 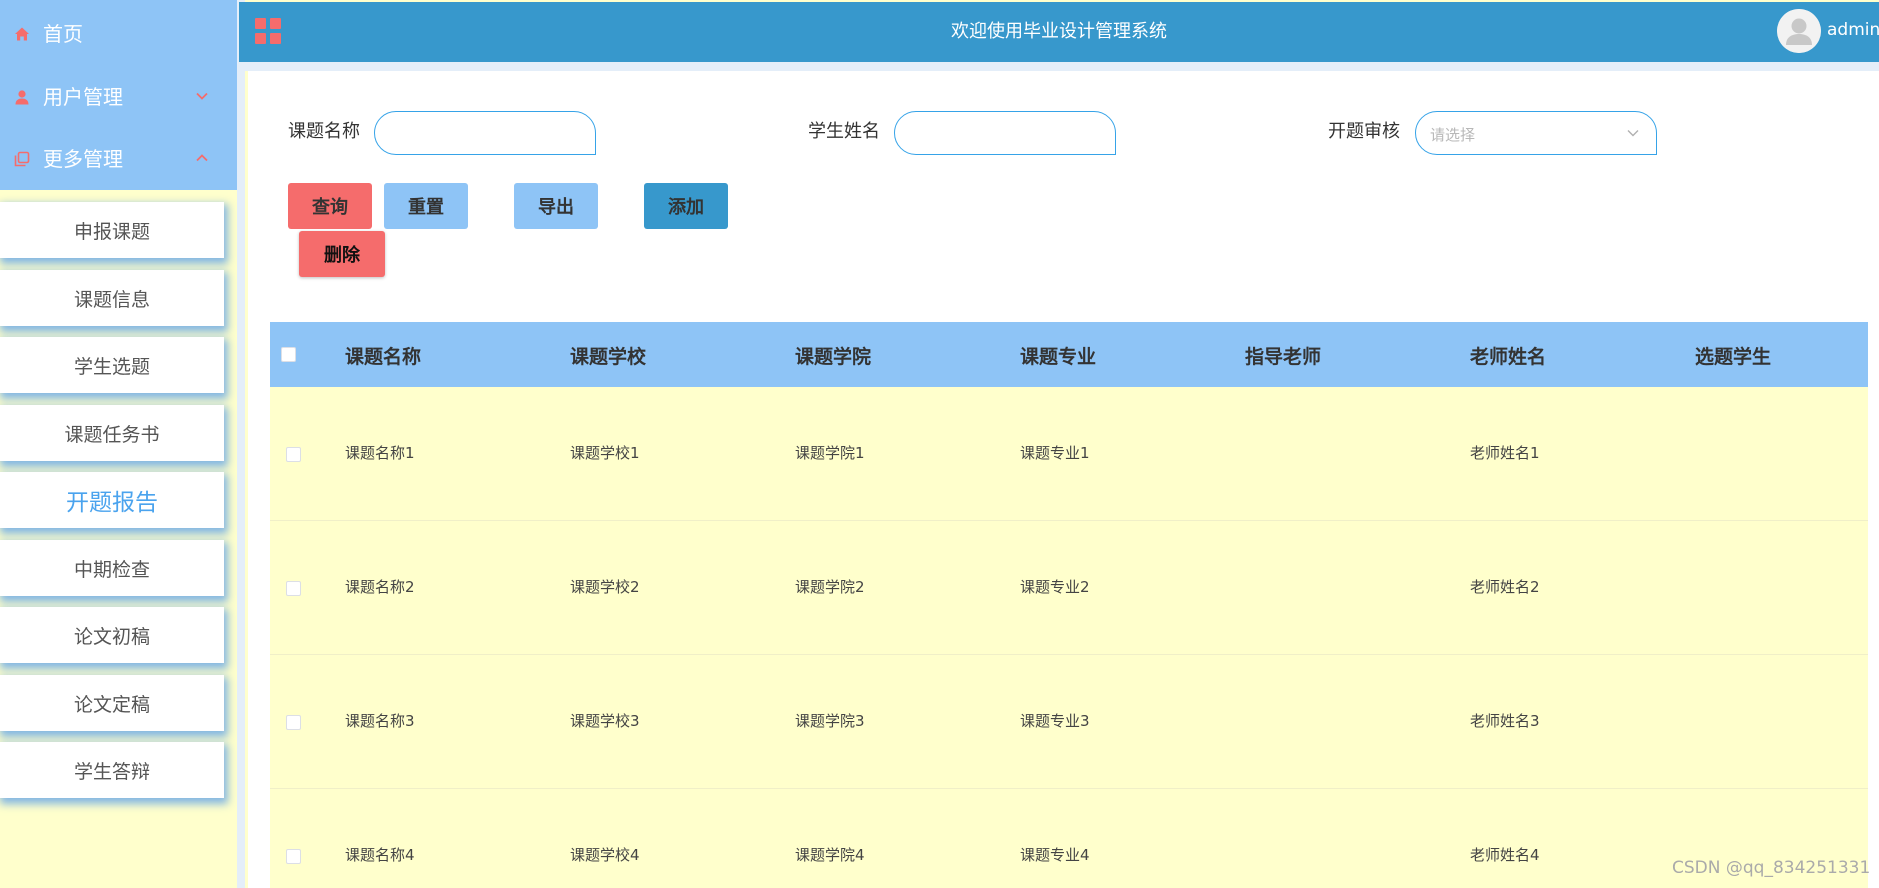 I want to click on column-header: 老师姓名, so click(x=1508, y=355).